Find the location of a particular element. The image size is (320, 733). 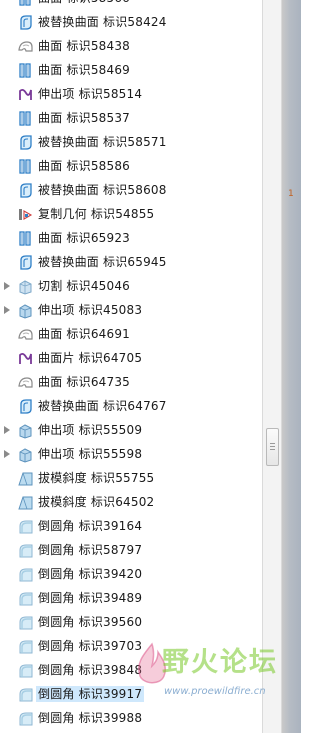

tree-item-label: 倒圆角 标识39420 is located at coordinates (90, 574).